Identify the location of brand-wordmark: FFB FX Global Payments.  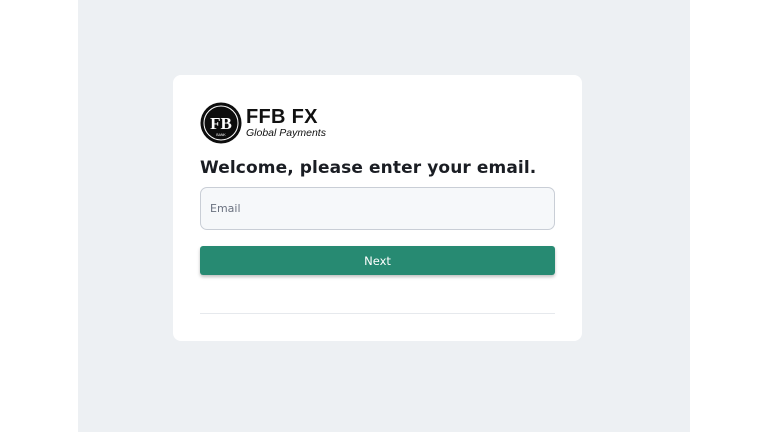
(286, 123).